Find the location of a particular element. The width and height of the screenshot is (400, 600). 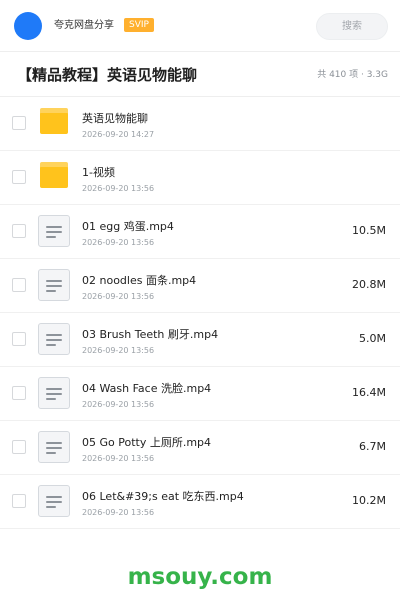

file-name: 英语见物能聊 is located at coordinates (115, 118).